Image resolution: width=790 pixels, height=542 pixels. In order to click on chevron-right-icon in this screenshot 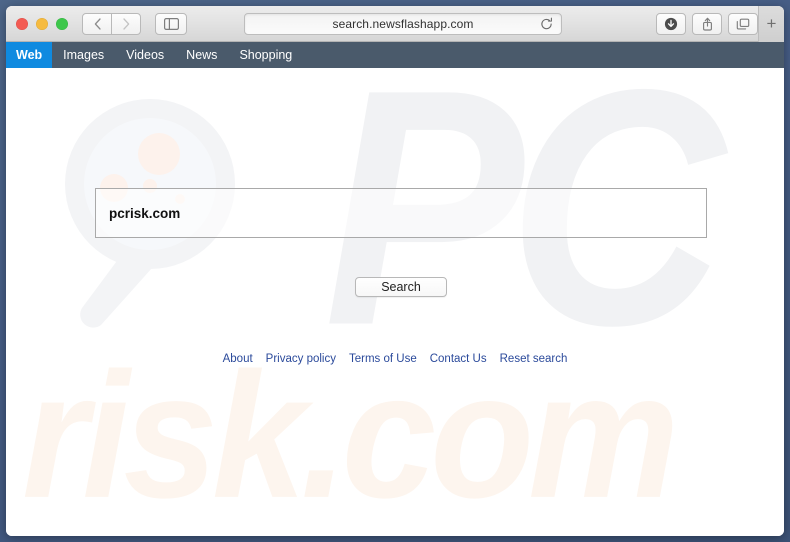, I will do `click(125, 23)`.